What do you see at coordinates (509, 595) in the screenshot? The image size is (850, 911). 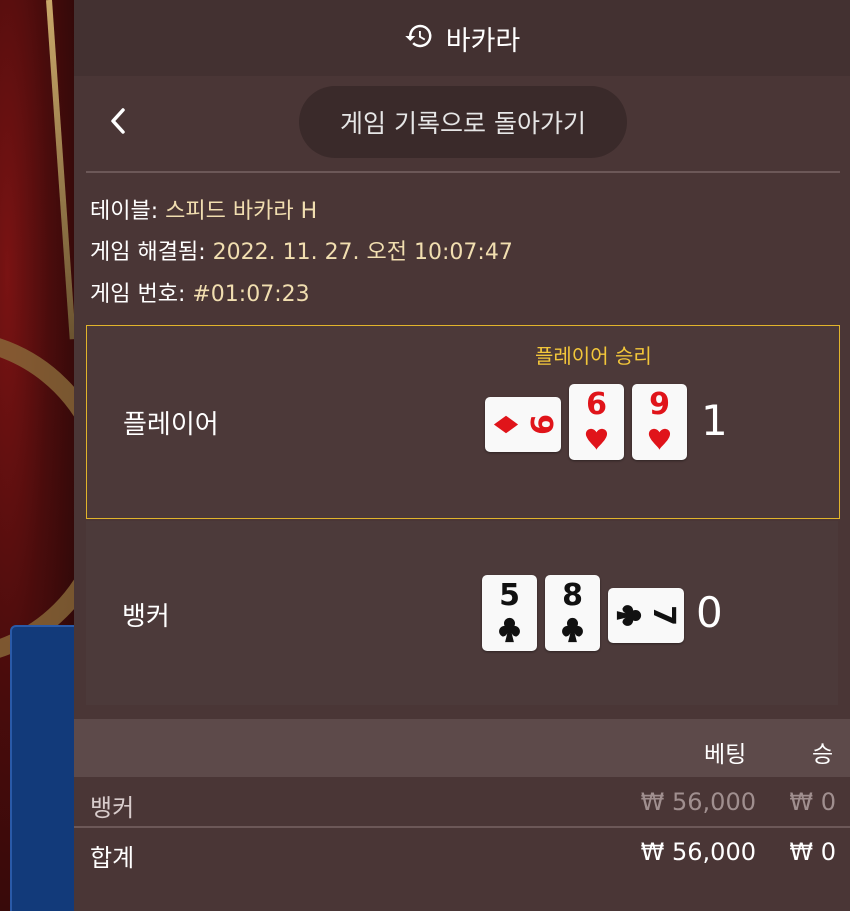 I see `card-rank: 5` at bounding box center [509, 595].